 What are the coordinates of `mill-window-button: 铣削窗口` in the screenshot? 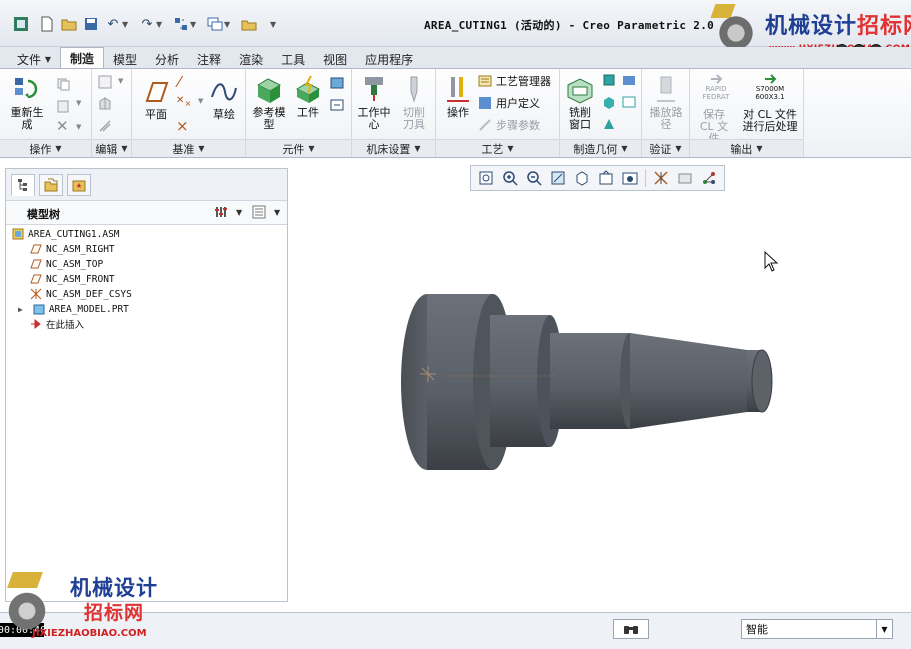 It's located at (580, 103).